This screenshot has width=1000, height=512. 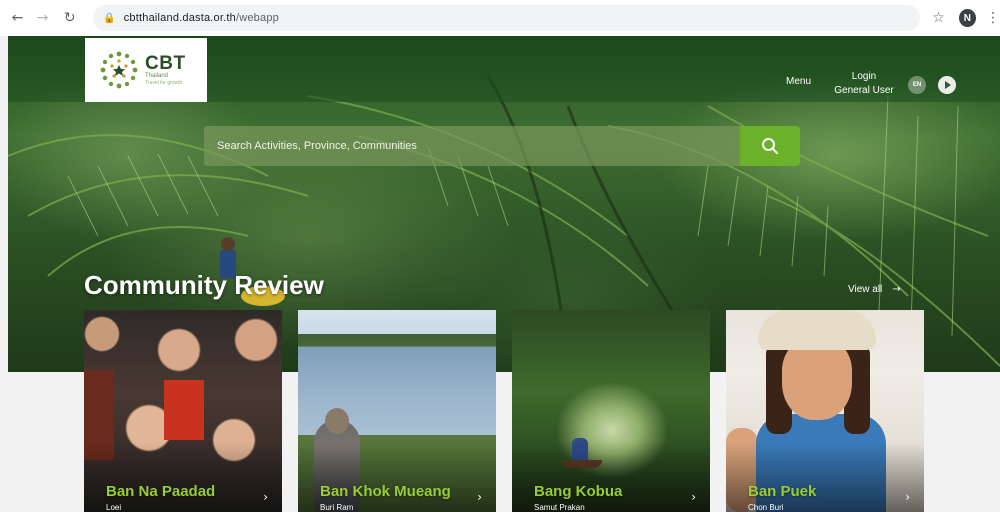 I want to click on card-title: Ban Puek, so click(x=782, y=491).